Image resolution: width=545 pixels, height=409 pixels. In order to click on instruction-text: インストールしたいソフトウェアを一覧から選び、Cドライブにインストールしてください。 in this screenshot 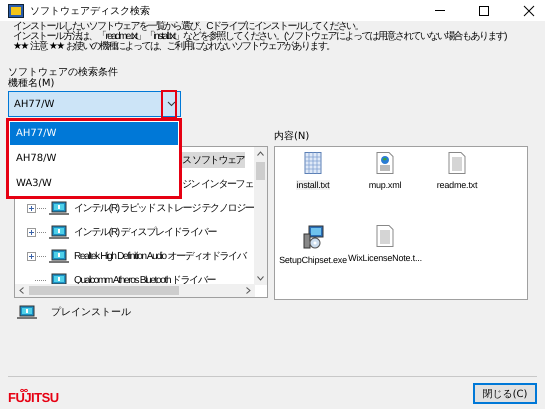, I will do `click(188, 26)`.